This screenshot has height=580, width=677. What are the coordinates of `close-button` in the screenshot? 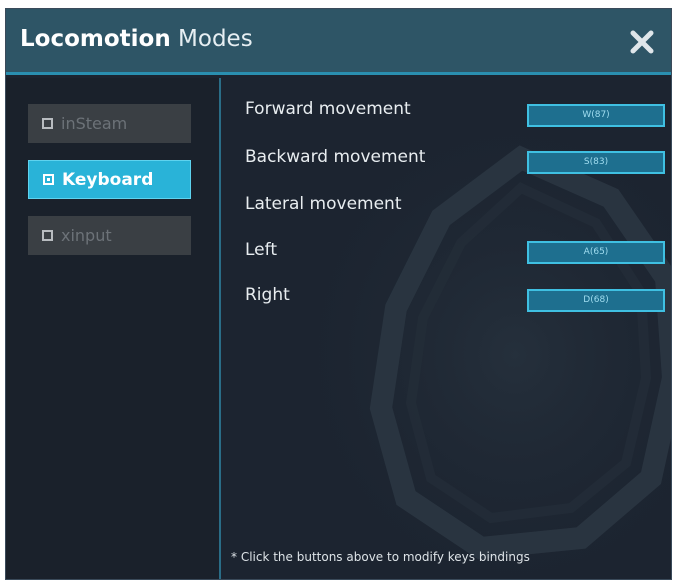 It's located at (642, 42).